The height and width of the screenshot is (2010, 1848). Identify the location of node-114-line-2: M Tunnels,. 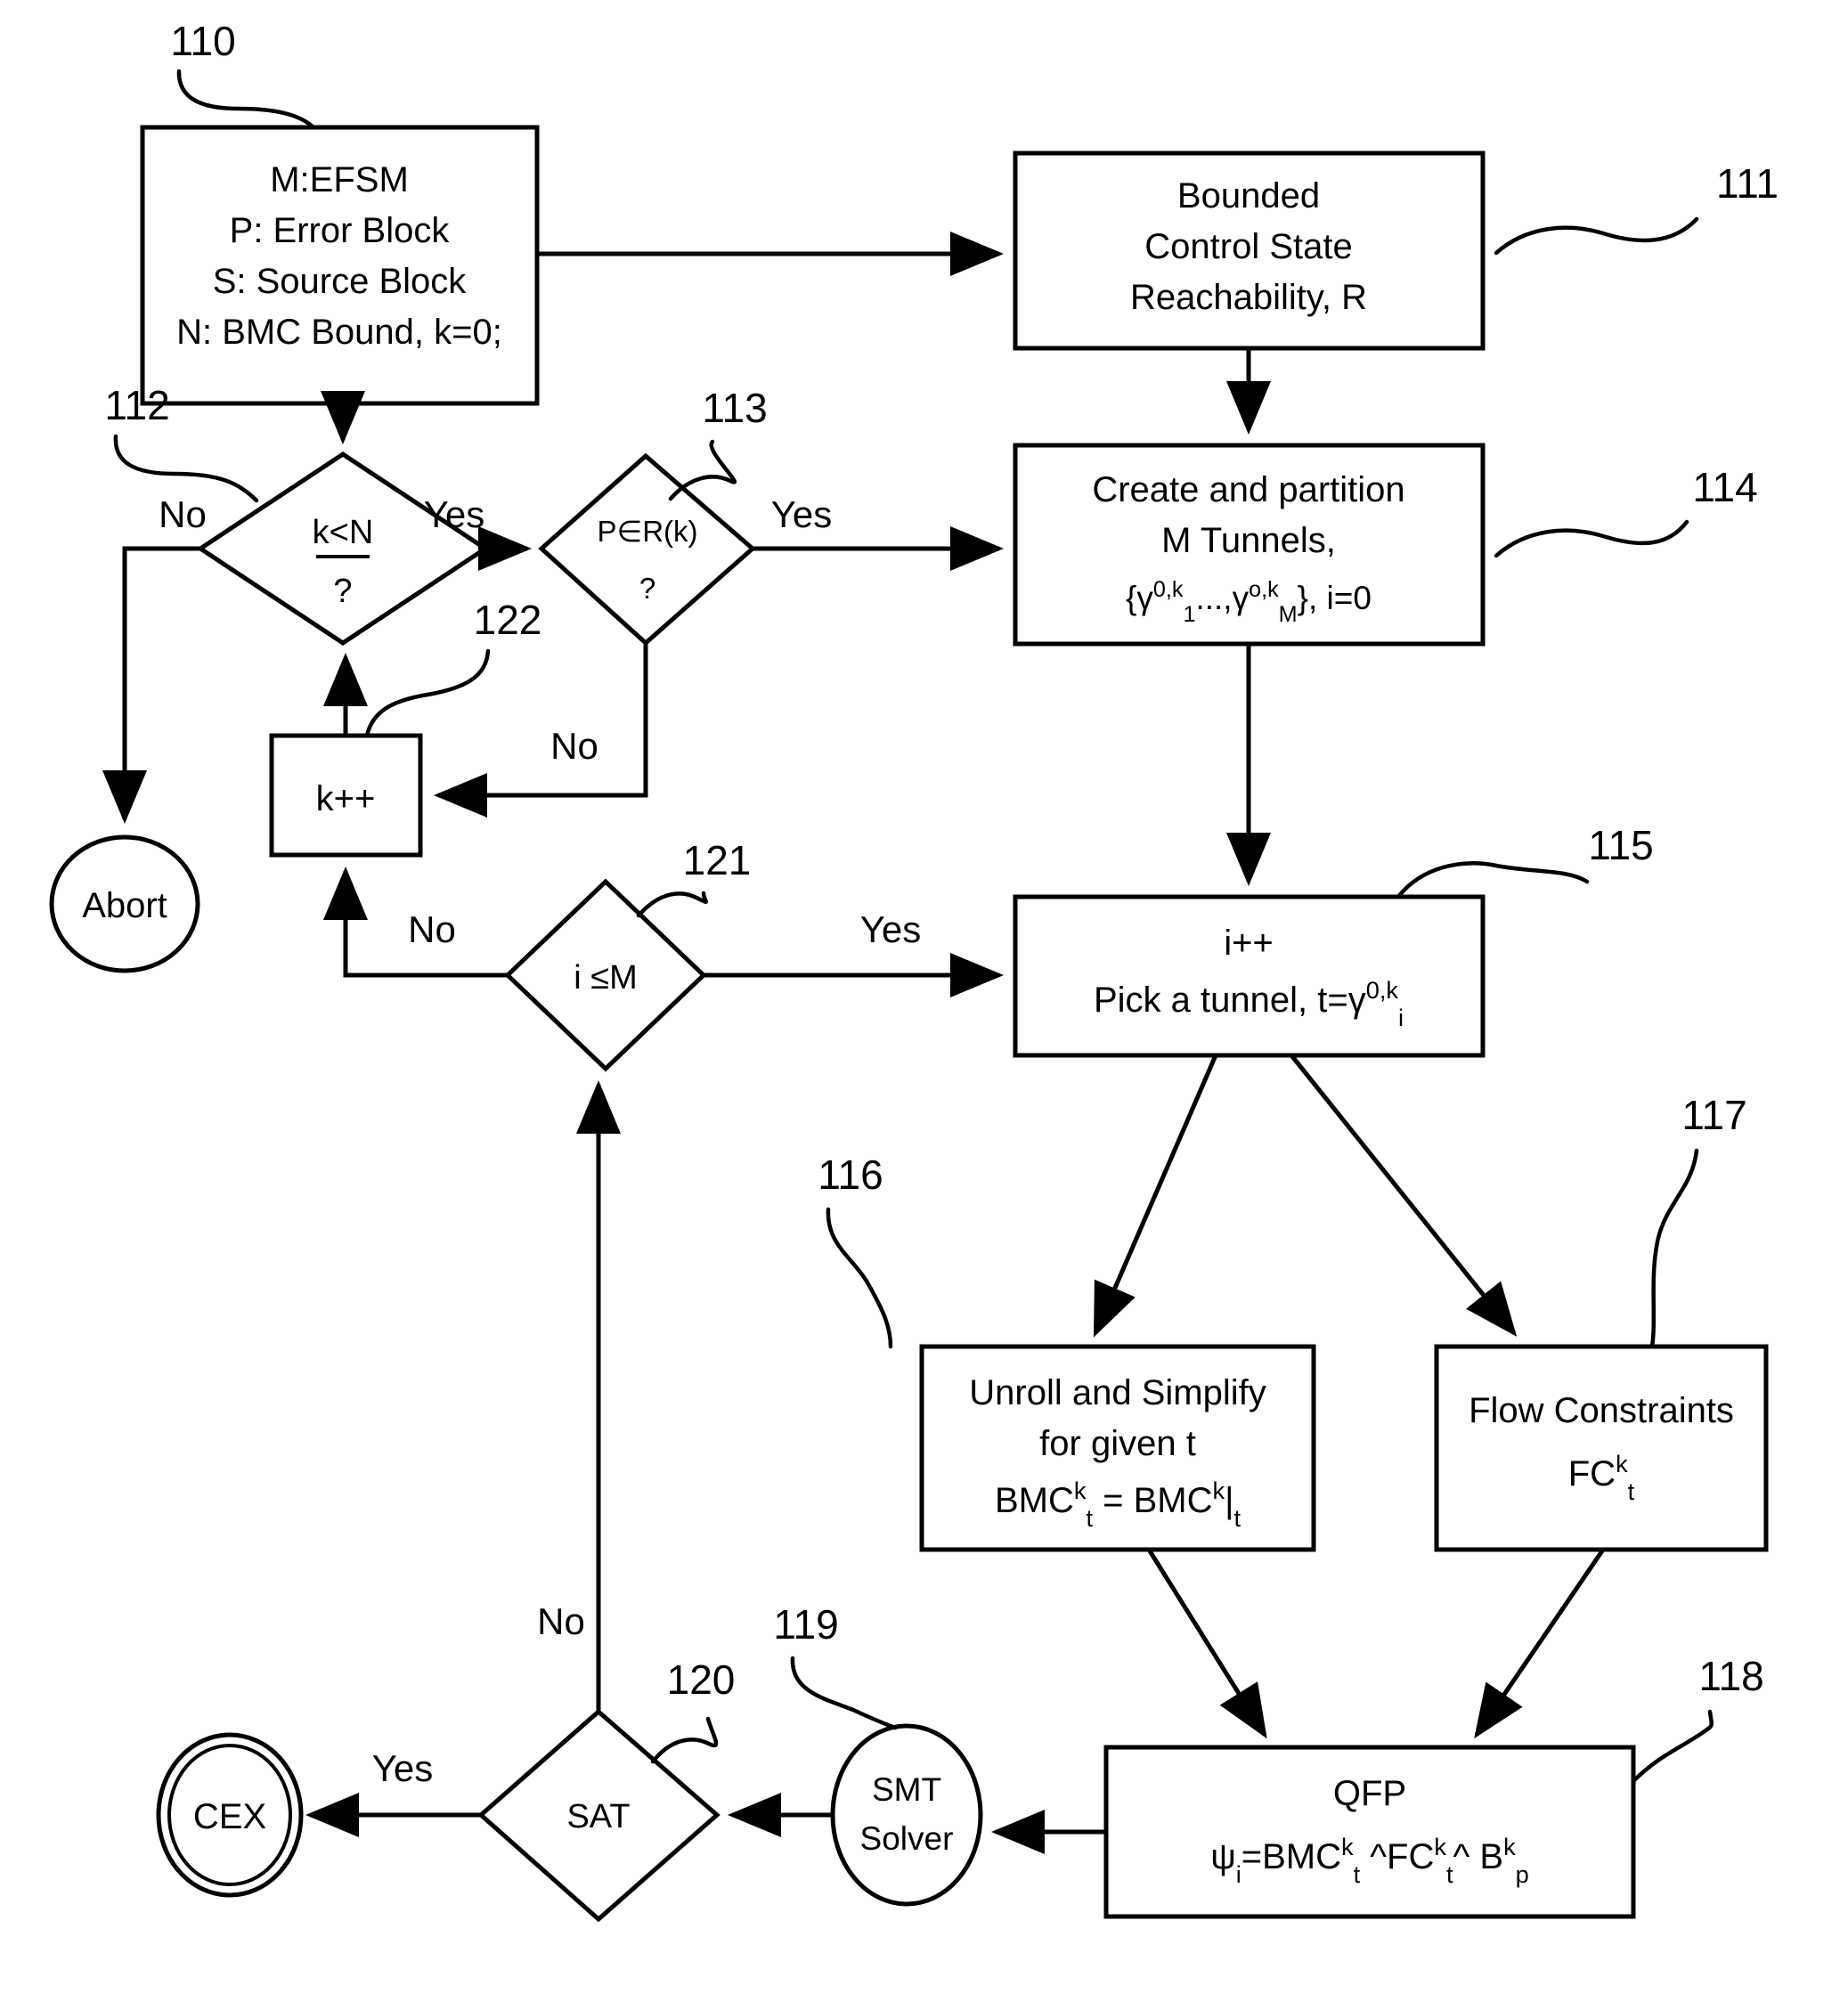
(1248, 540).